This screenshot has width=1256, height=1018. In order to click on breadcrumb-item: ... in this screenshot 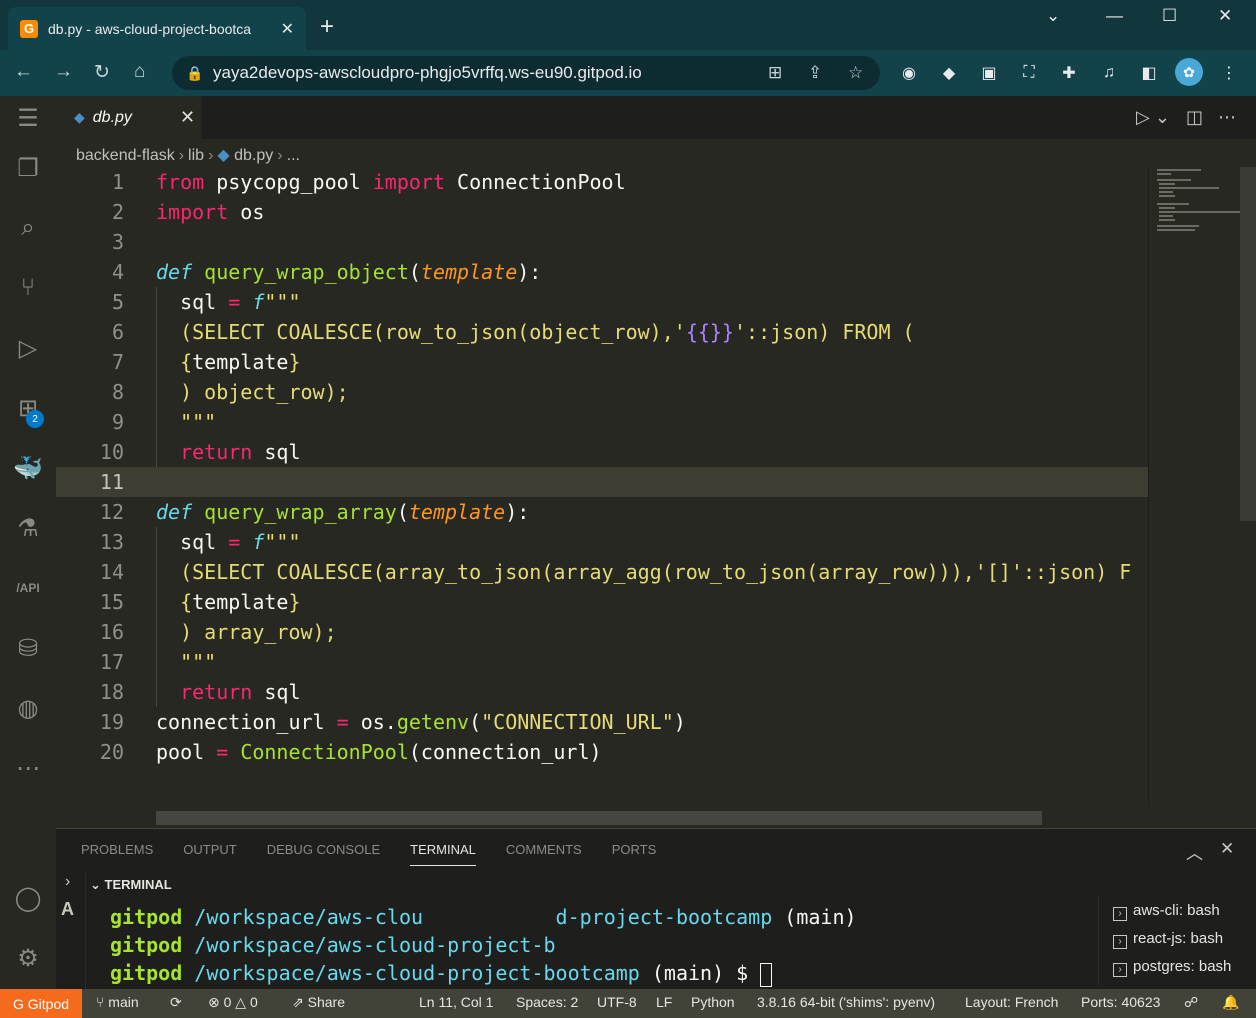, I will do `click(293, 155)`.